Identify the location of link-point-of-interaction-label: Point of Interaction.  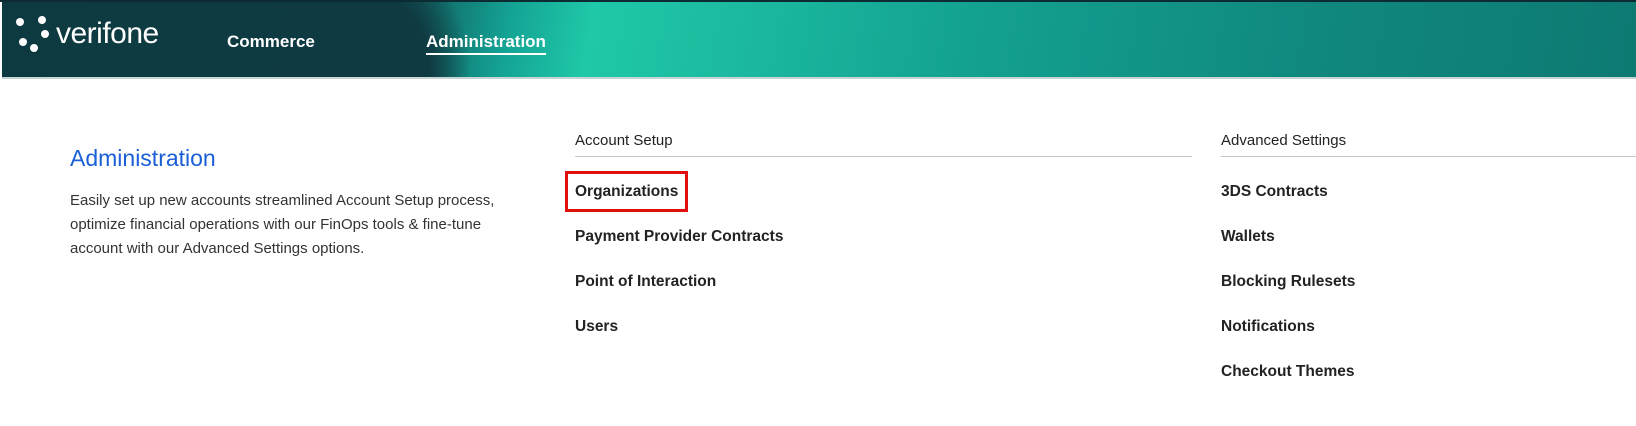
(646, 281).